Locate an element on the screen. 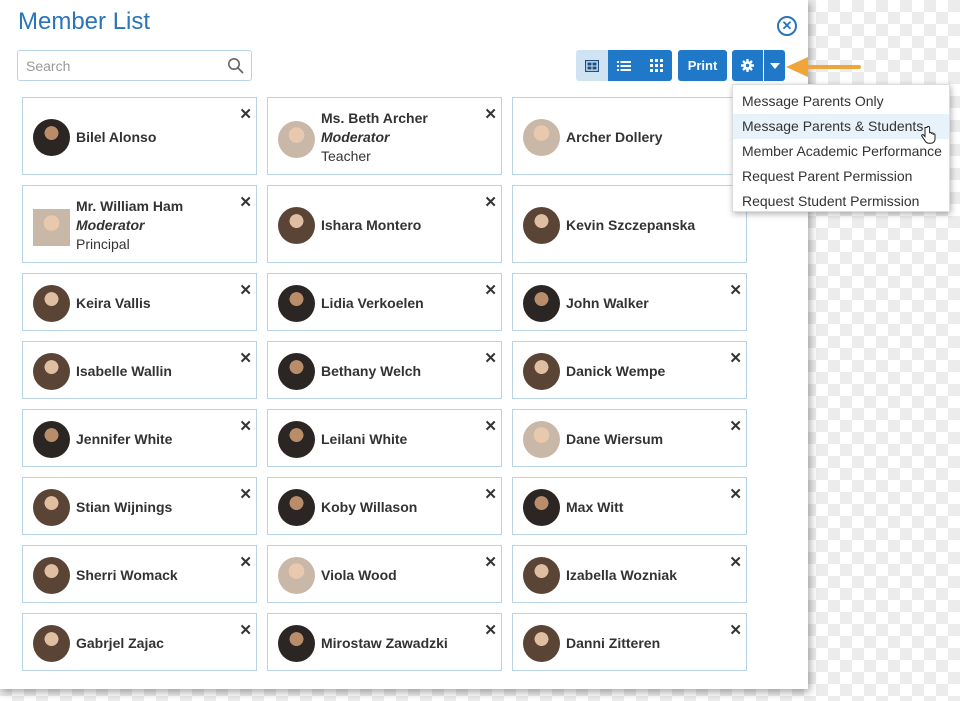  member-info: Koby Willason is located at coordinates (369, 507).